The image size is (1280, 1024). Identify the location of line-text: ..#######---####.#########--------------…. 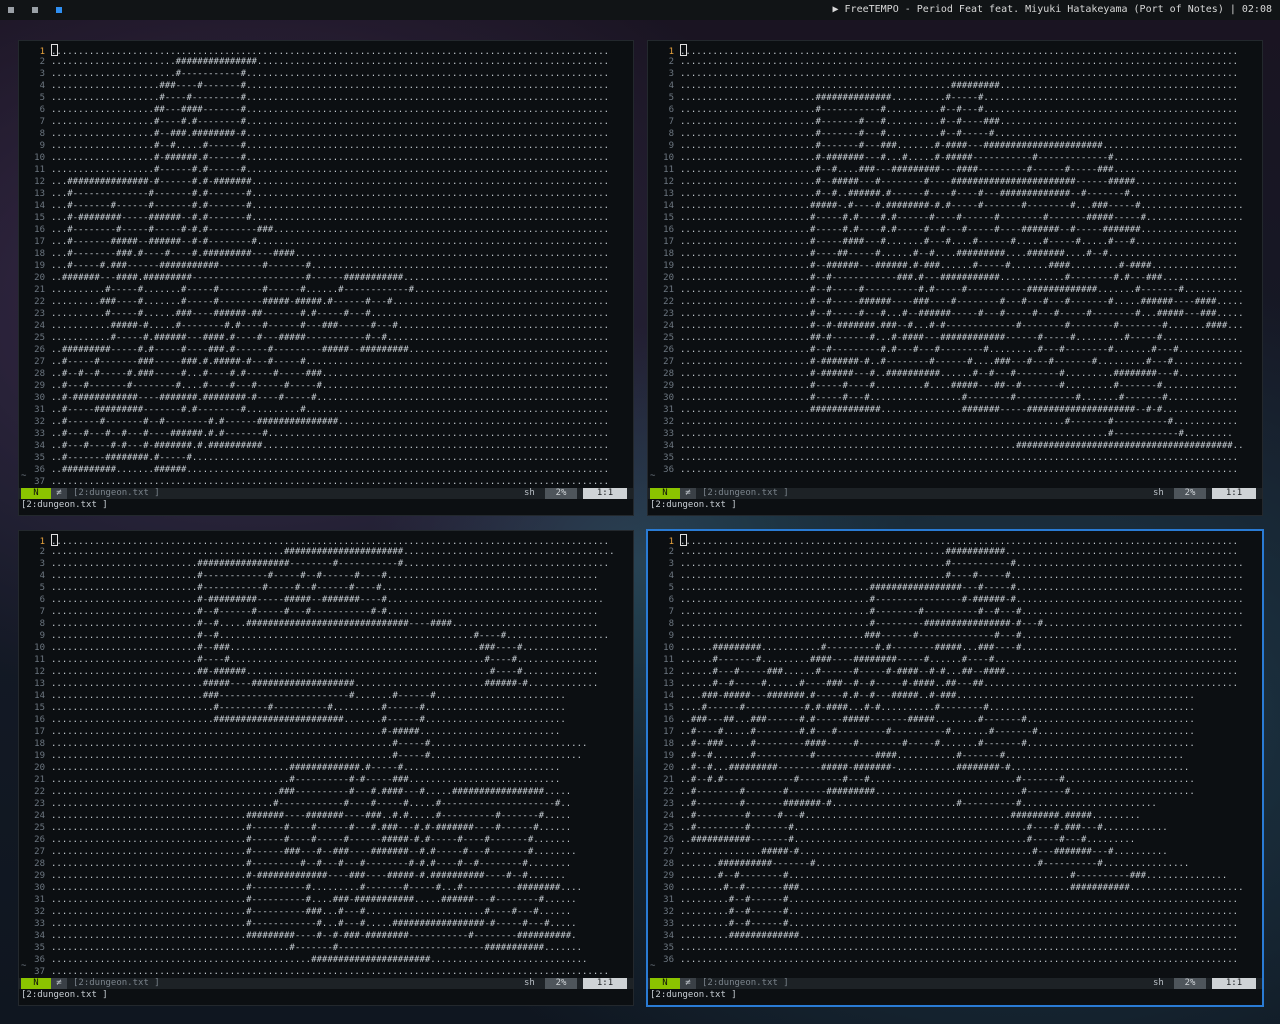
(330, 278).